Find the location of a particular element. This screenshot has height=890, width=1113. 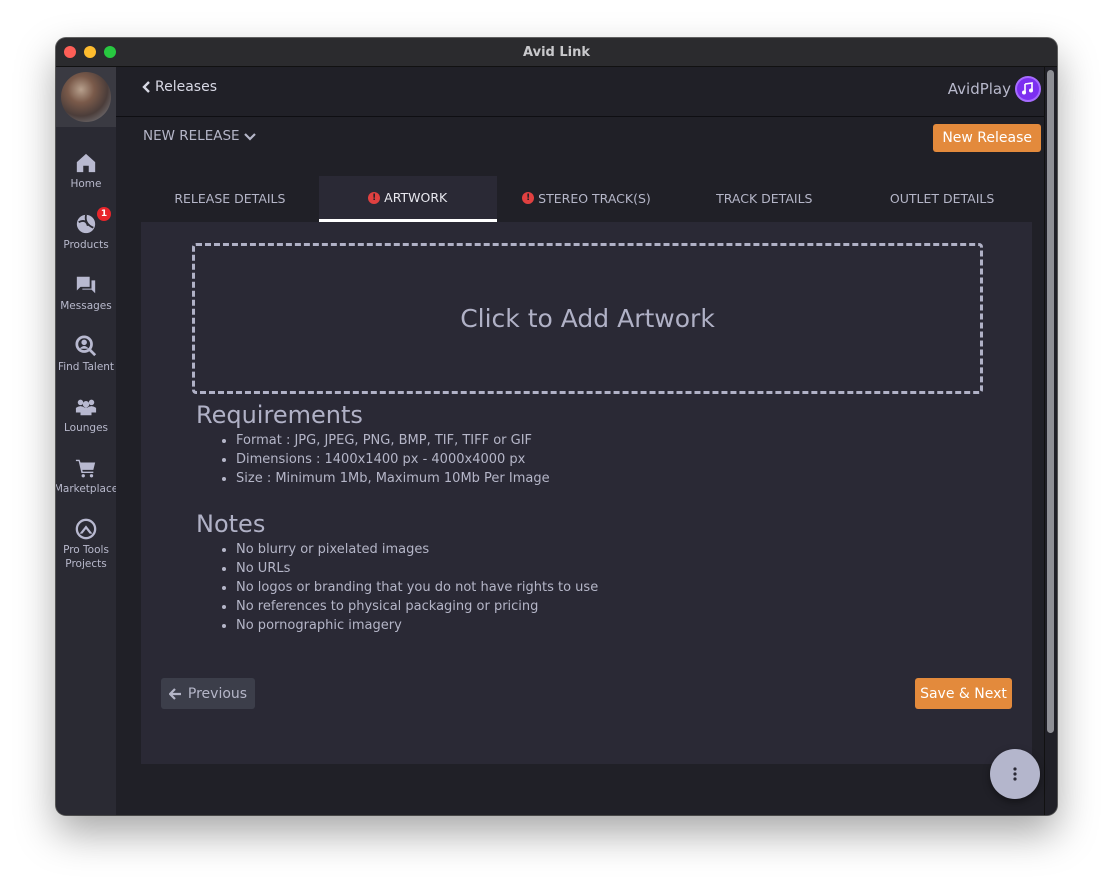

release-dropdown: NEW RELEASE is located at coordinates (199, 136).